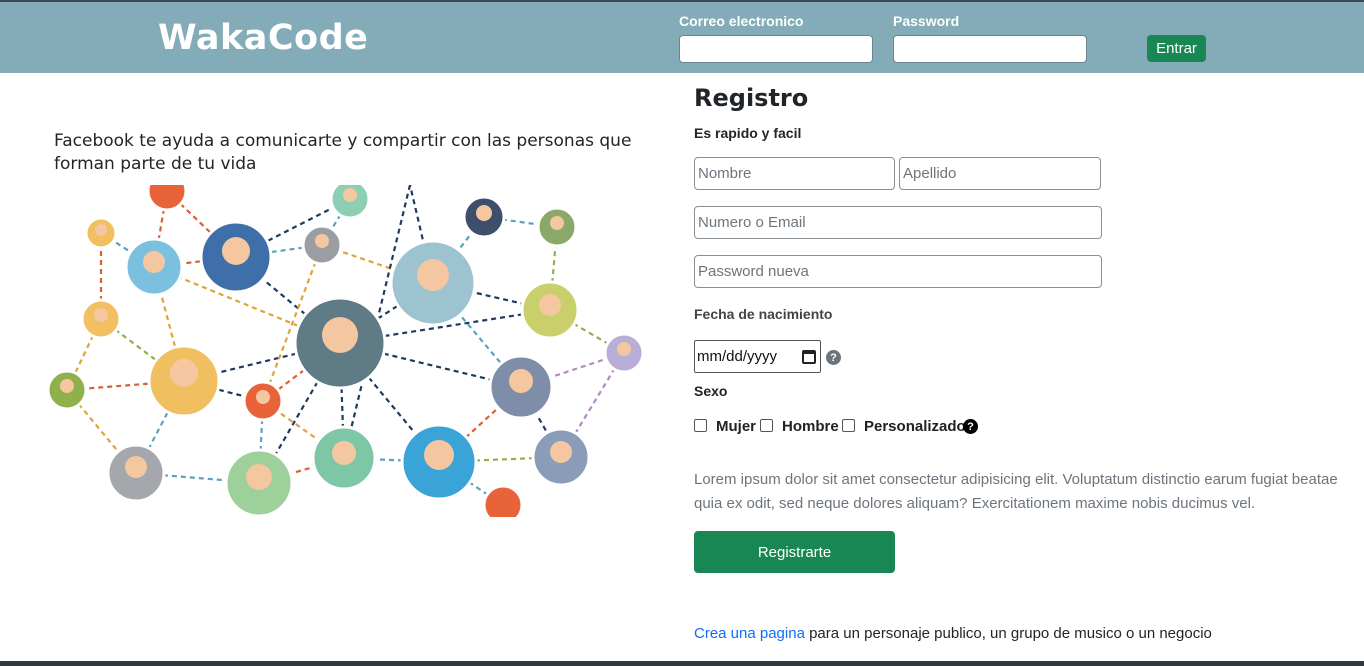 The width and height of the screenshot is (1364, 666). I want to click on sex-option-personalizado-label: Personalizado, so click(915, 426).